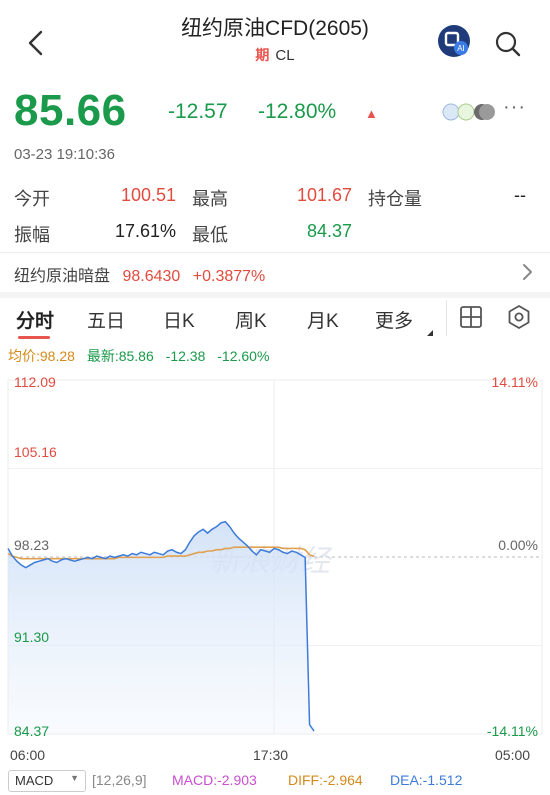 The height and width of the screenshot is (795, 550). Describe the element at coordinates (74, 778) in the screenshot. I see `caret-down-icon: ▼` at that location.